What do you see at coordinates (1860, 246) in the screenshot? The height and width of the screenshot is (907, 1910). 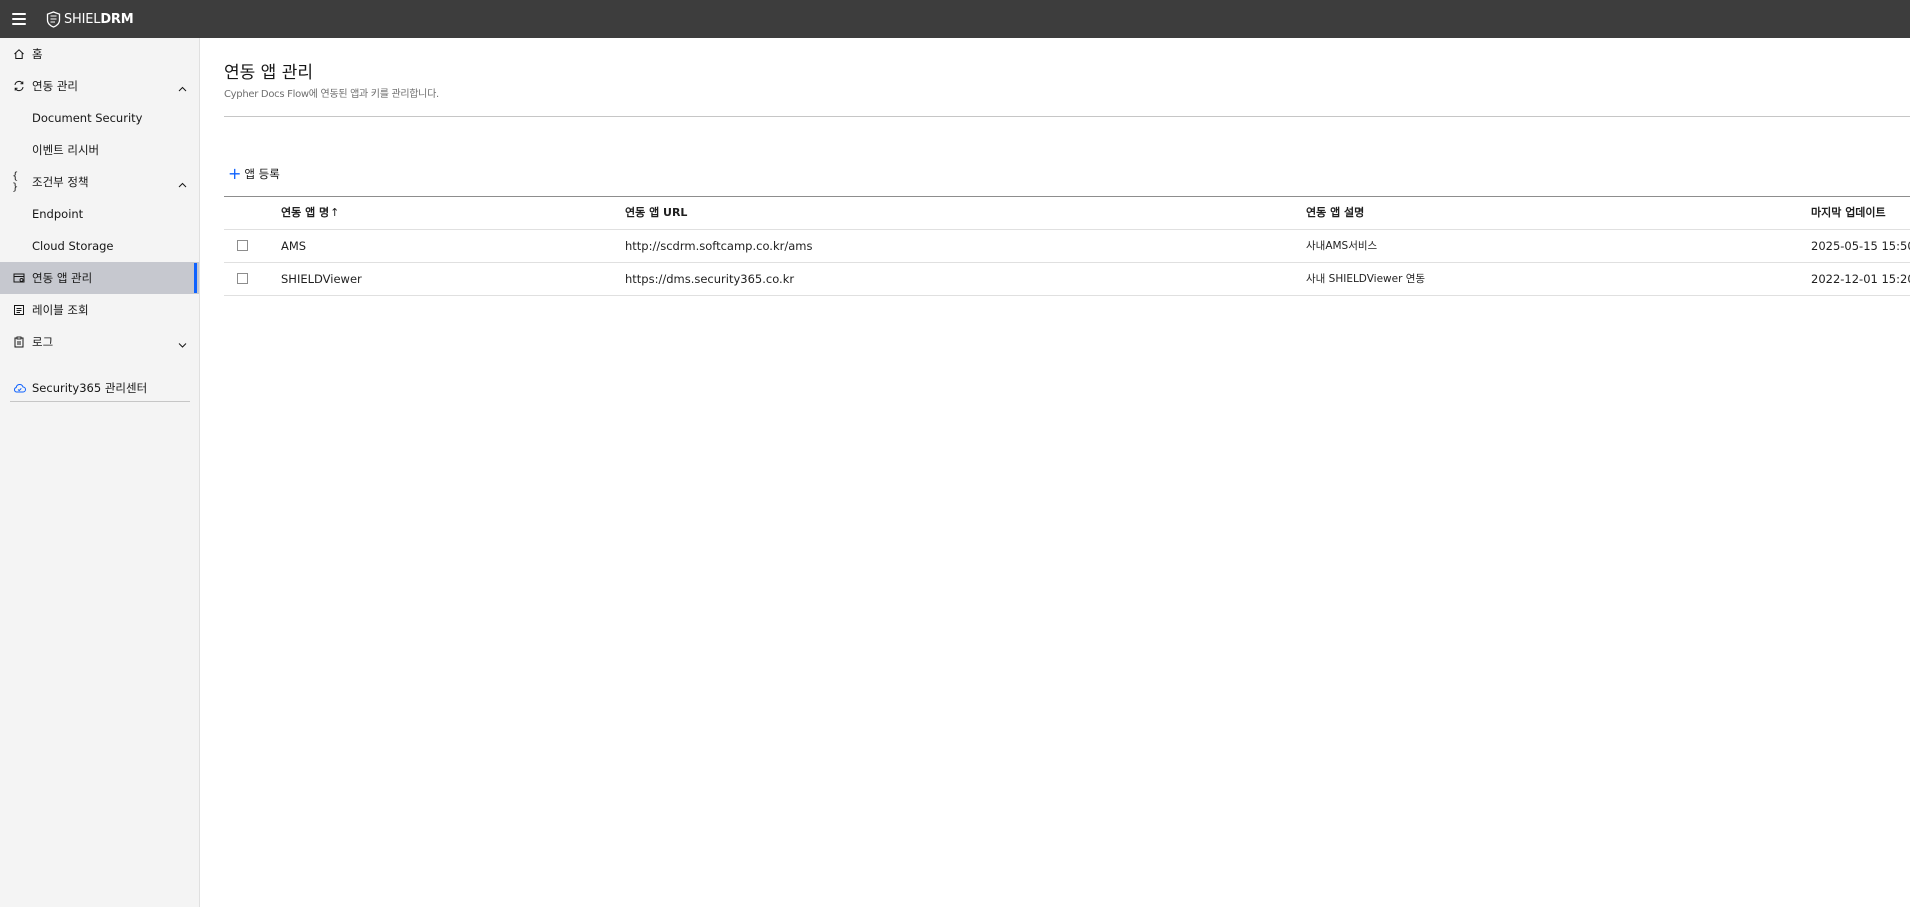 I see `app-updated: 2025-05-15 15:50:59` at bounding box center [1860, 246].